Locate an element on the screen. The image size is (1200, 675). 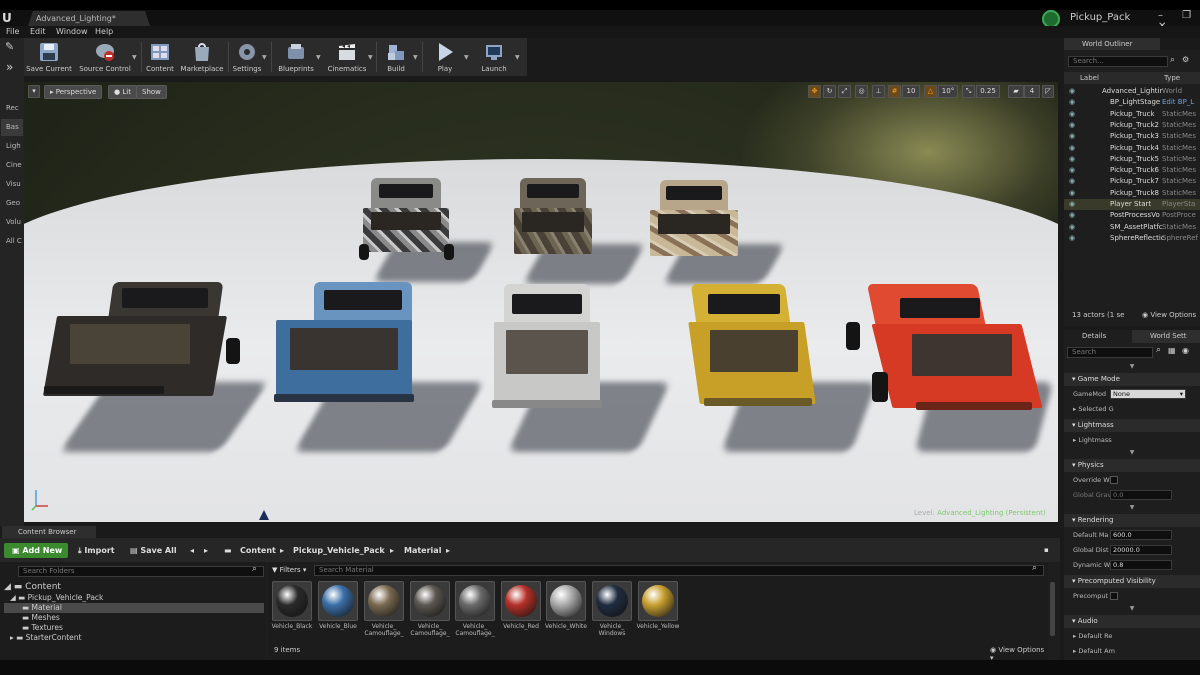
play-dropdown-icon: ▼ is located at coordinates (466, 57).